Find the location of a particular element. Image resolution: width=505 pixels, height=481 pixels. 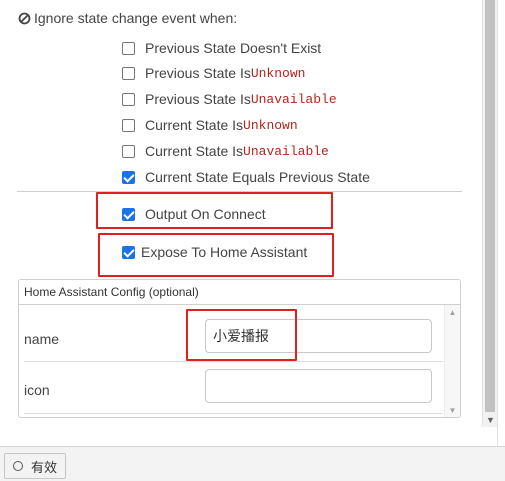

scroll-up-icon: ▲ is located at coordinates (452, 312).